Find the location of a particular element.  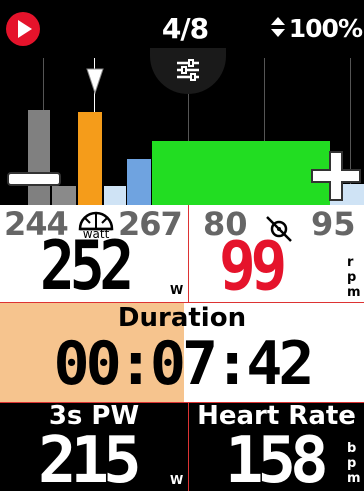

page-indicator: 4/8 is located at coordinates (185, 28).